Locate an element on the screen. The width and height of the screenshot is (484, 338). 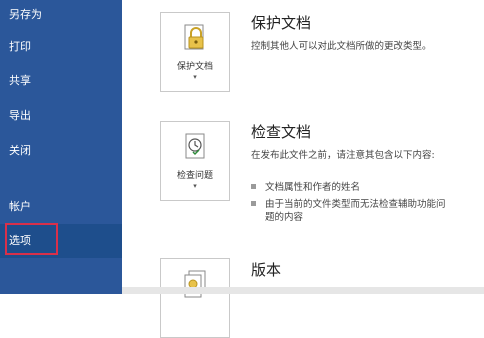
options-highlight-box is located at coordinates (31, 239).